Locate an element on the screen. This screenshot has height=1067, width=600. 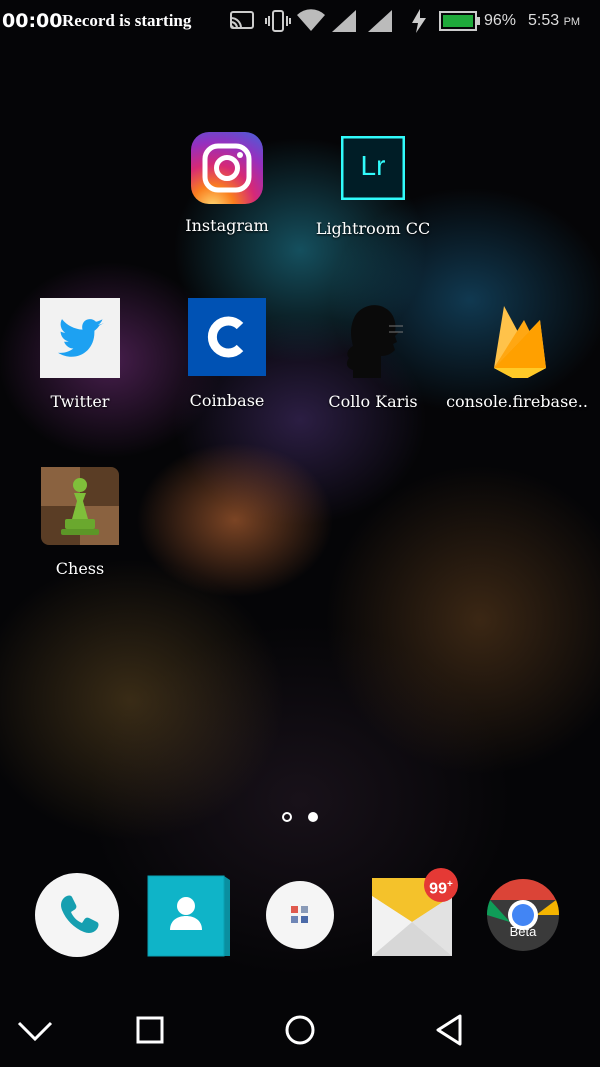
app-coinbase: Coinbase is located at coordinates (227, 354).